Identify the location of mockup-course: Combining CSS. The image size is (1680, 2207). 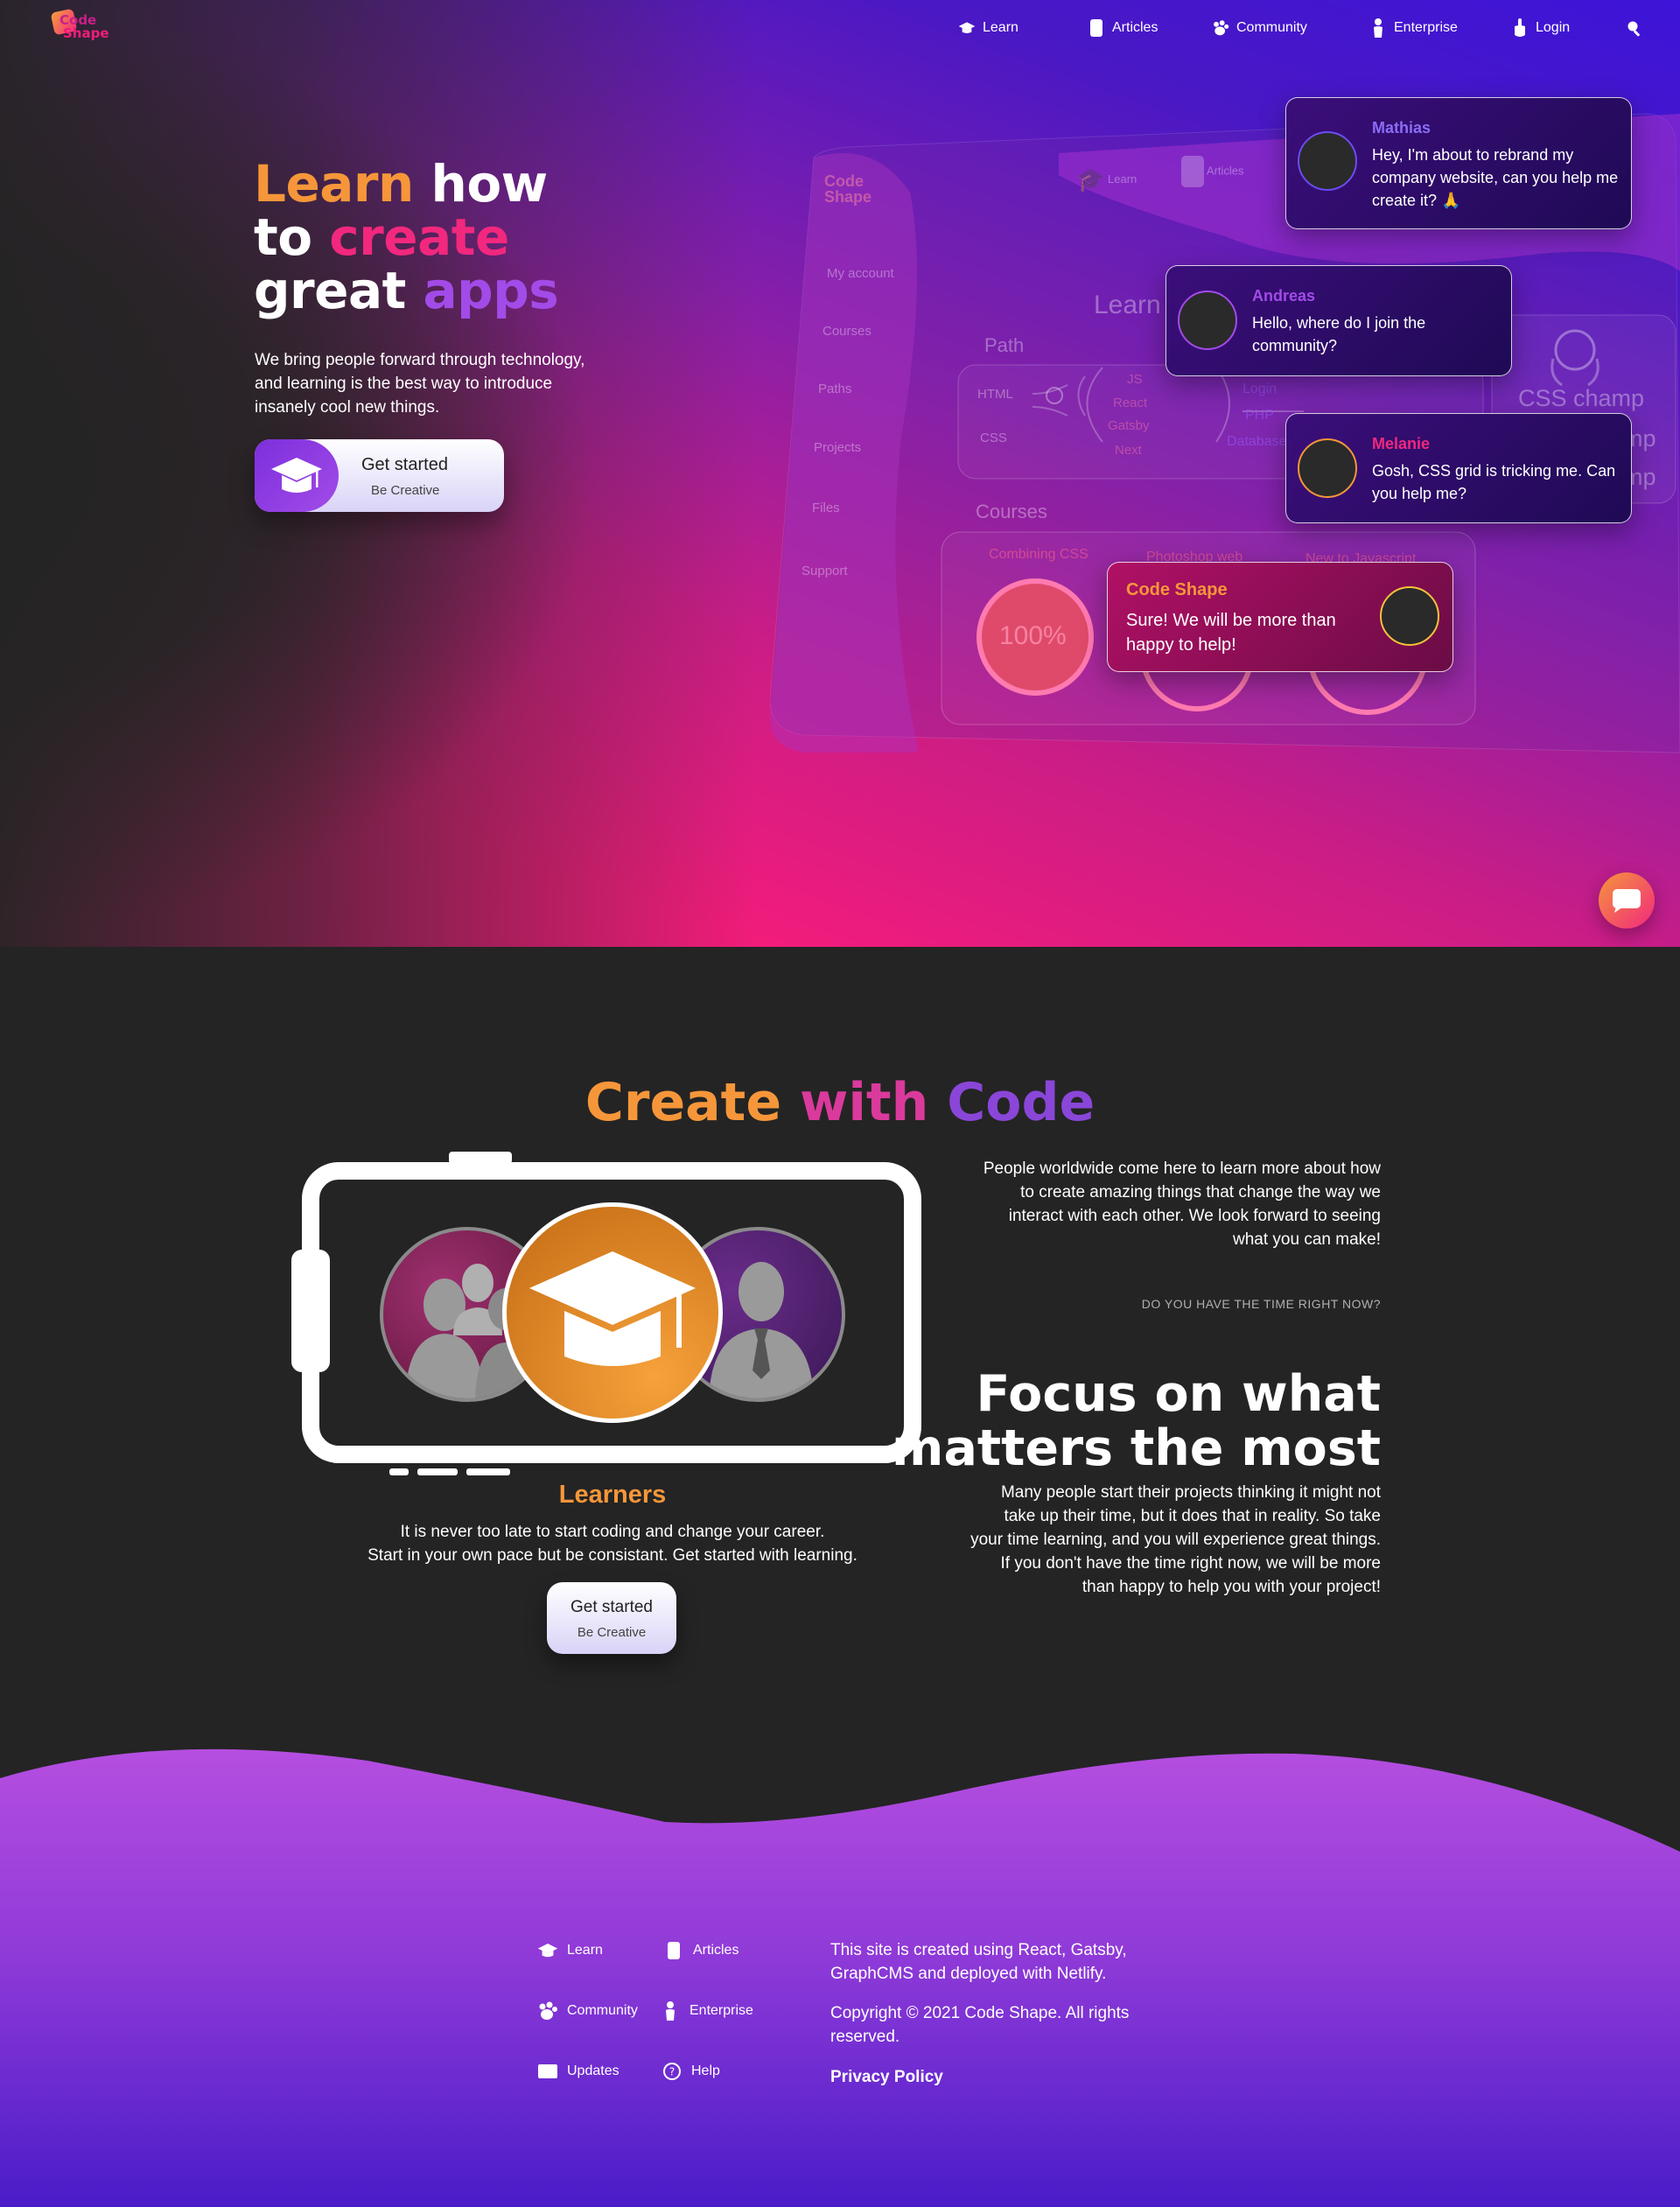
(1038, 554).